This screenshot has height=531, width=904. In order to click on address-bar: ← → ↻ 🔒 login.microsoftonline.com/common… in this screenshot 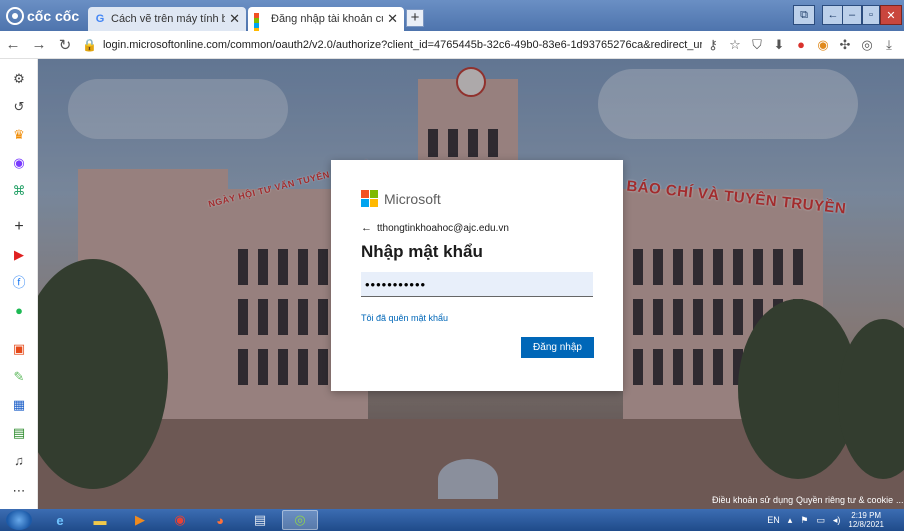, I will do `click(452, 45)`.